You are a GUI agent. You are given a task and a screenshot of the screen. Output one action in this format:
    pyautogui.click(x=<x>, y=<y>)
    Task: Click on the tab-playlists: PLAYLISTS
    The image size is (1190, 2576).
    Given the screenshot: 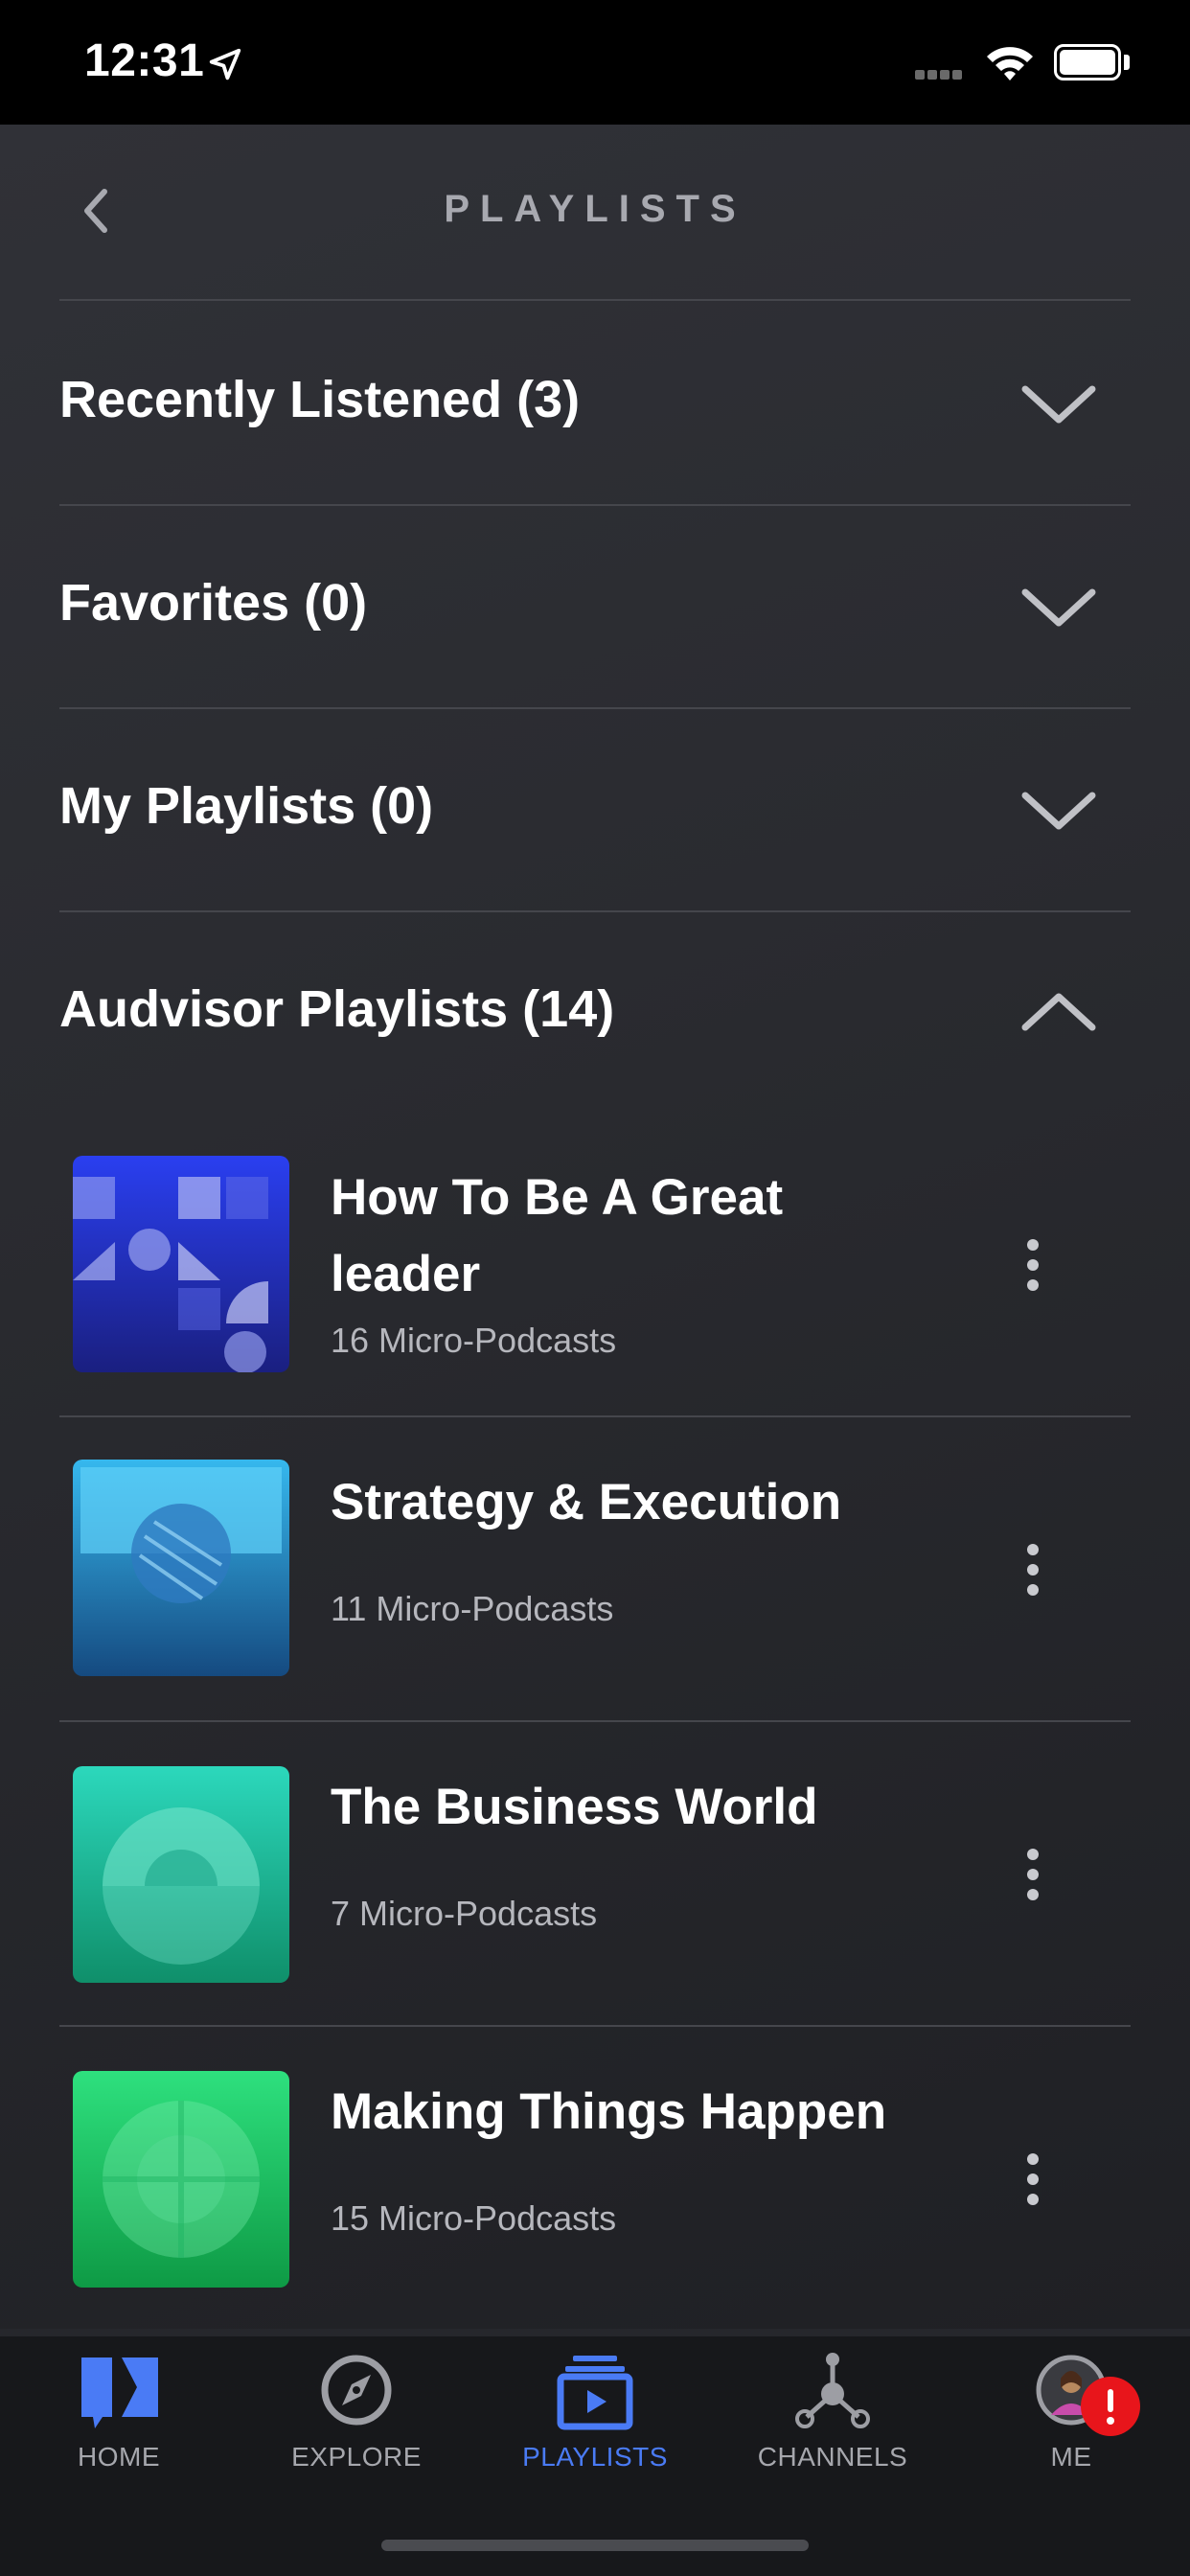 What is the action you would take?
    pyautogui.click(x=595, y=2422)
    